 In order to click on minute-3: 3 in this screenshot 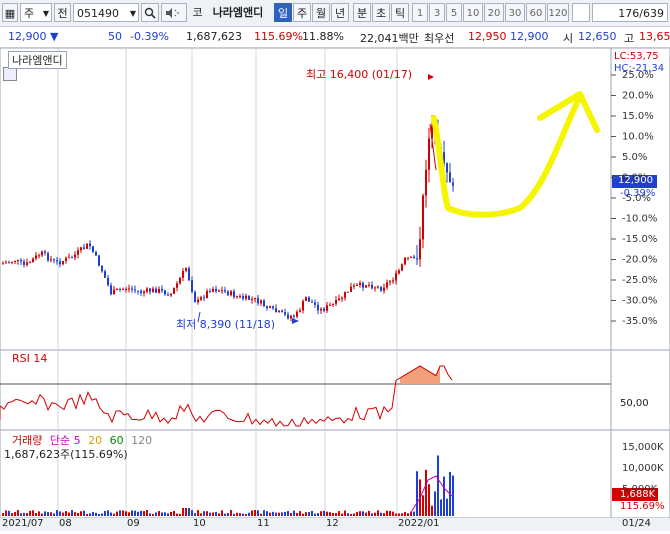, I will do `click(437, 12)`.